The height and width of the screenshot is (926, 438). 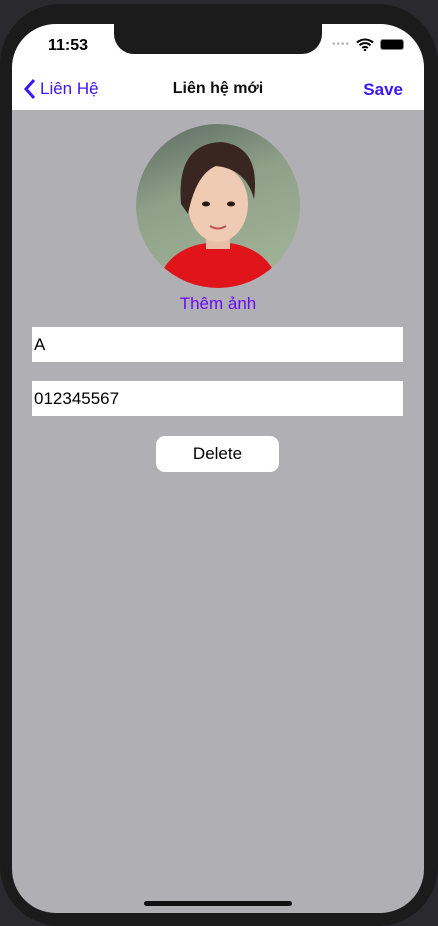 I want to click on home-indicator, so click(x=218, y=903).